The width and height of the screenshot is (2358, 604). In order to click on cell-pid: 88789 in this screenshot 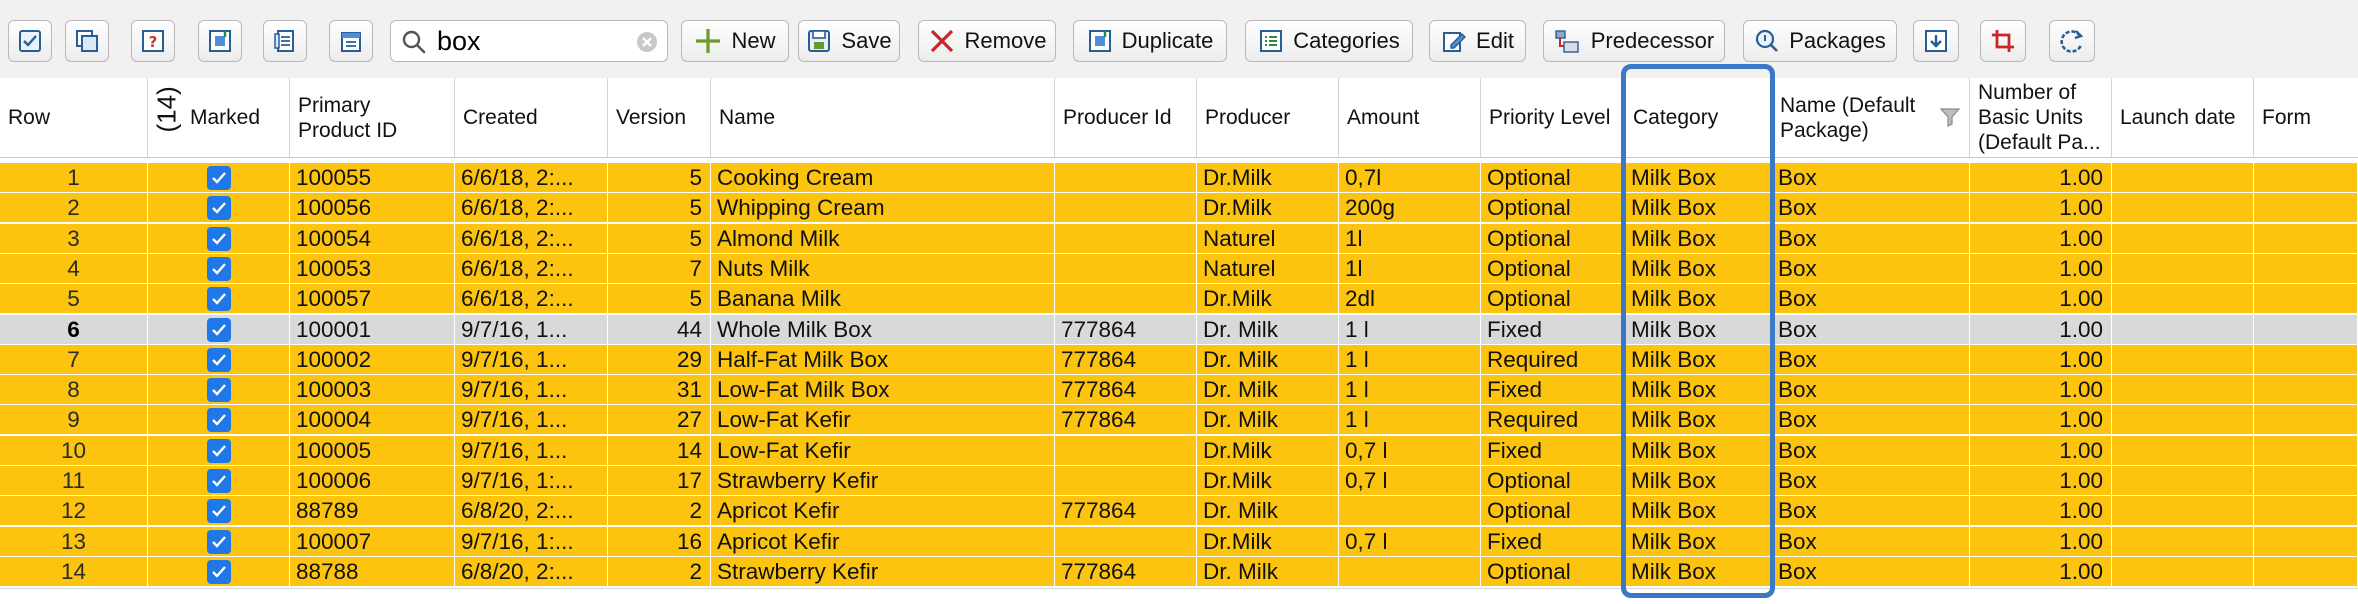, I will do `click(372, 511)`.